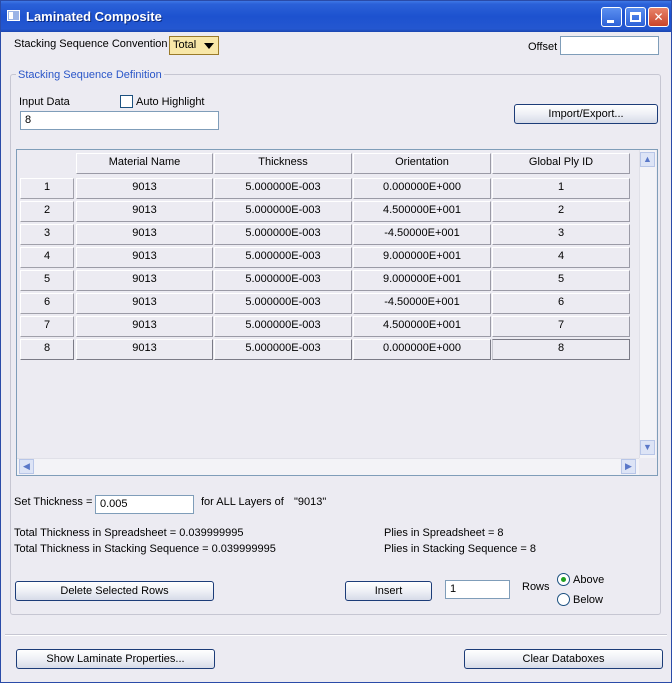 The image size is (672, 683). I want to click on column-header-material: Material Name, so click(144, 163).